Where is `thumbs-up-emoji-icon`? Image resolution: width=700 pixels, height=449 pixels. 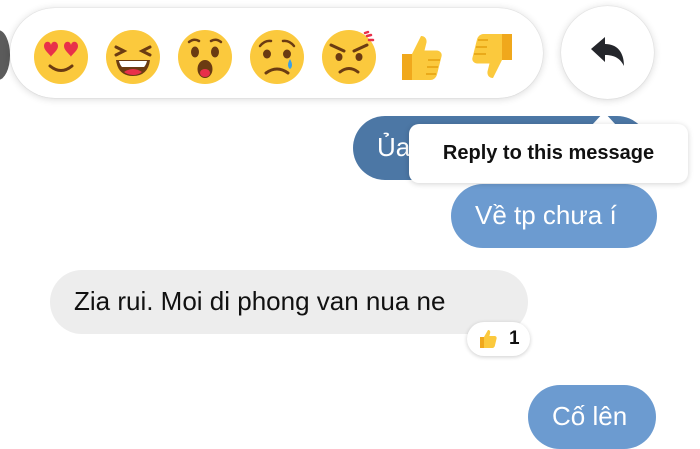
thumbs-up-emoji-icon is located at coordinates (421, 57).